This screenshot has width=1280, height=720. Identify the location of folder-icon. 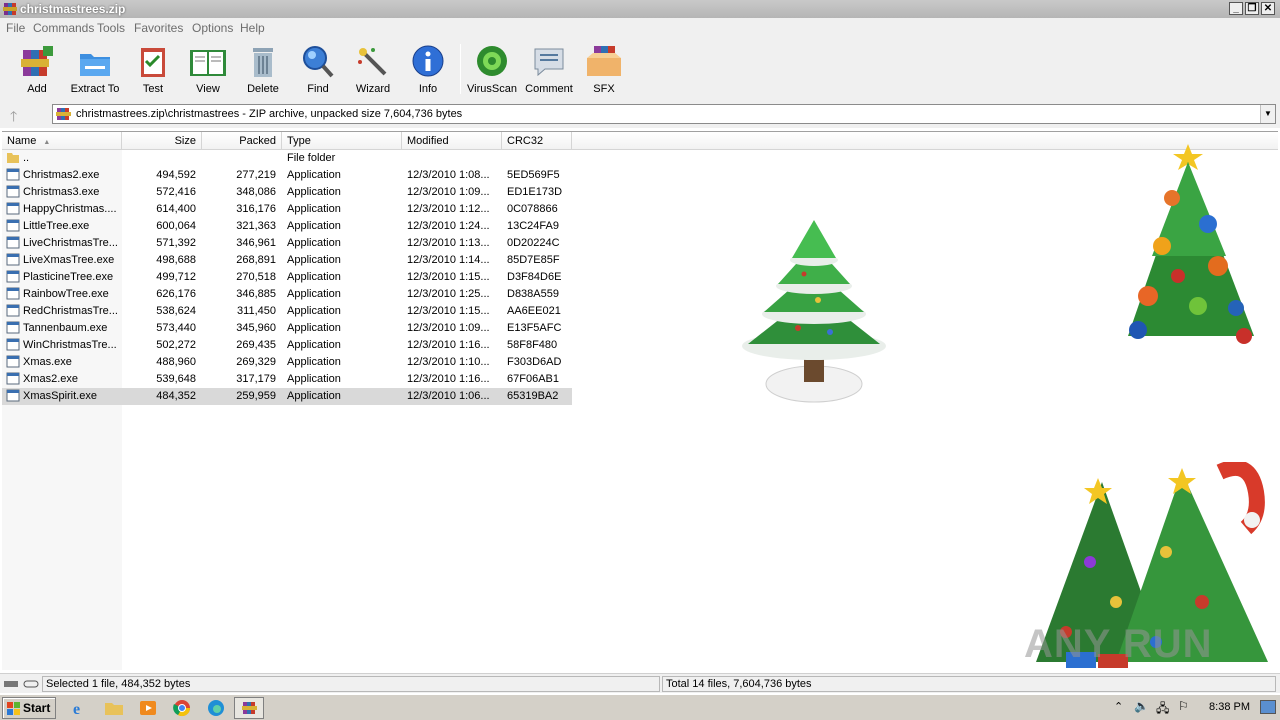
(13, 158).